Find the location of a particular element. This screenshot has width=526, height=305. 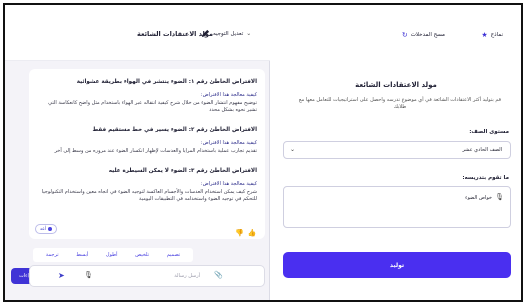

chat-header: مولد الاعتقادات الشائعة ⌄ تعديل التوجيه is located at coordinates (137, 33).